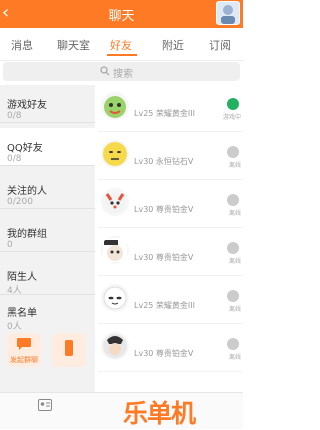  I want to click on group-name: QQ好友, so click(25, 148).